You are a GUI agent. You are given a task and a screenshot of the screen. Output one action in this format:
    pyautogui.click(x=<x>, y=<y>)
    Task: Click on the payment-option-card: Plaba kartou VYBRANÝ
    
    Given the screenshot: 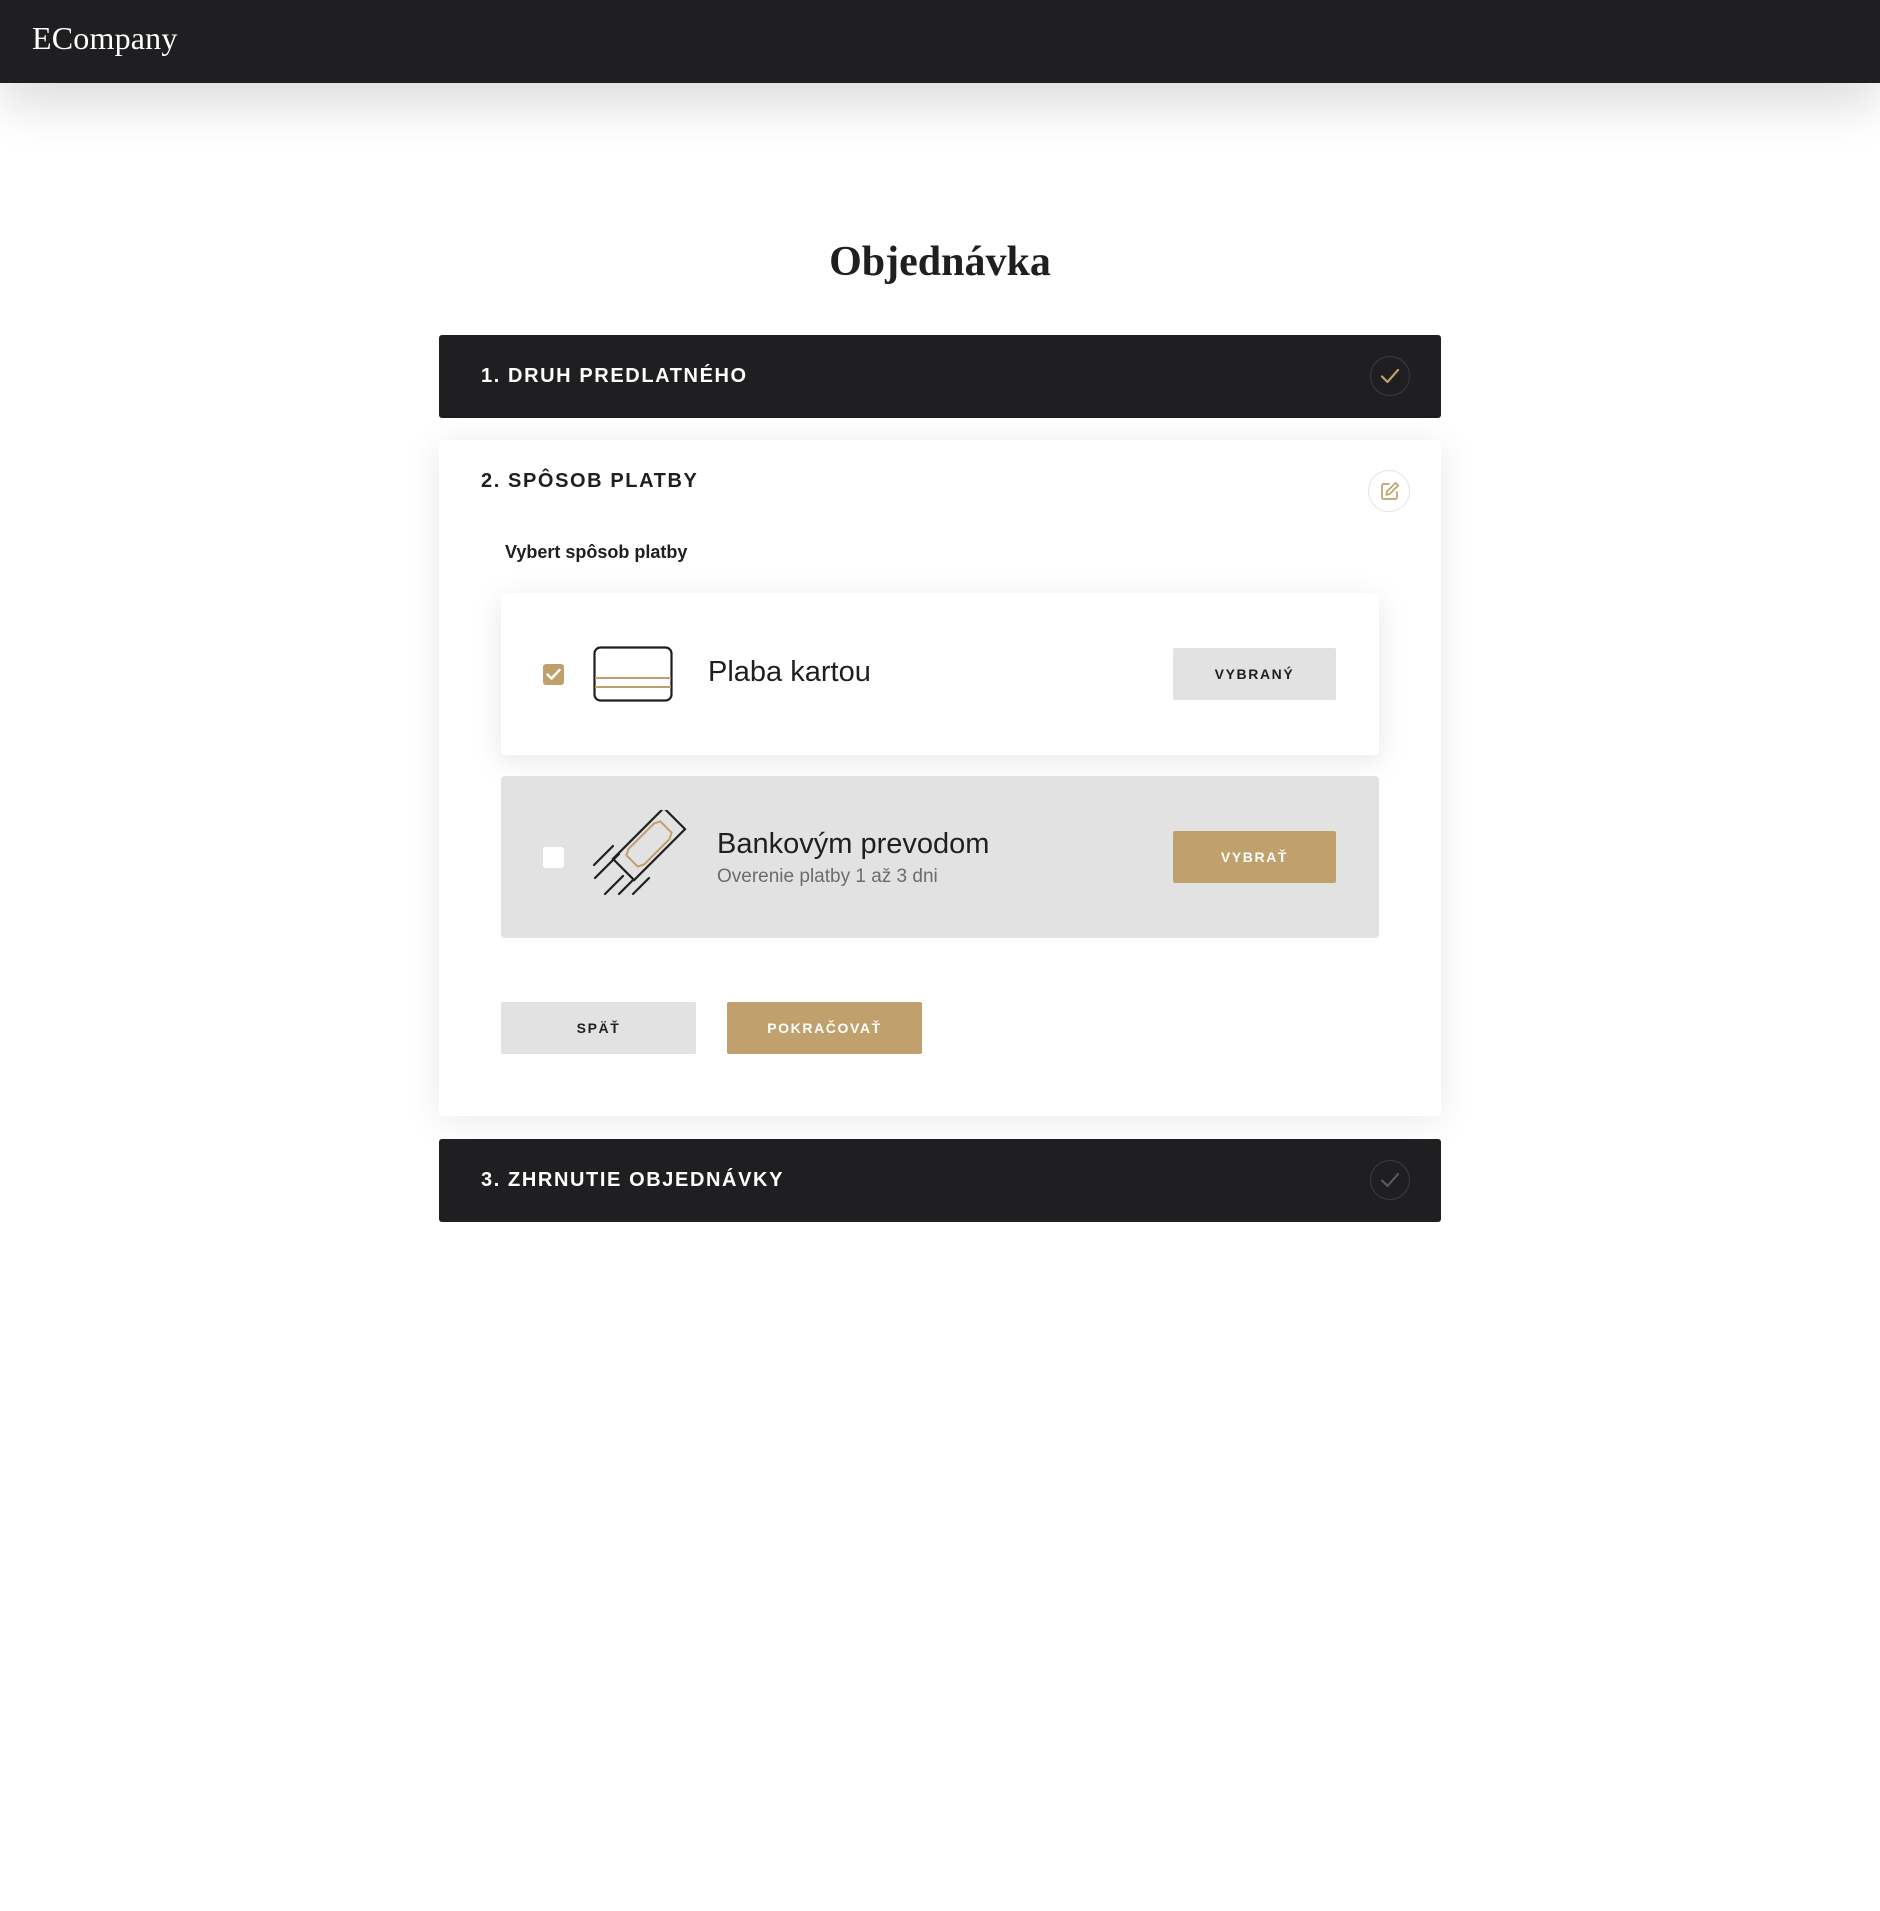 What is the action you would take?
    pyautogui.click(x=940, y=674)
    